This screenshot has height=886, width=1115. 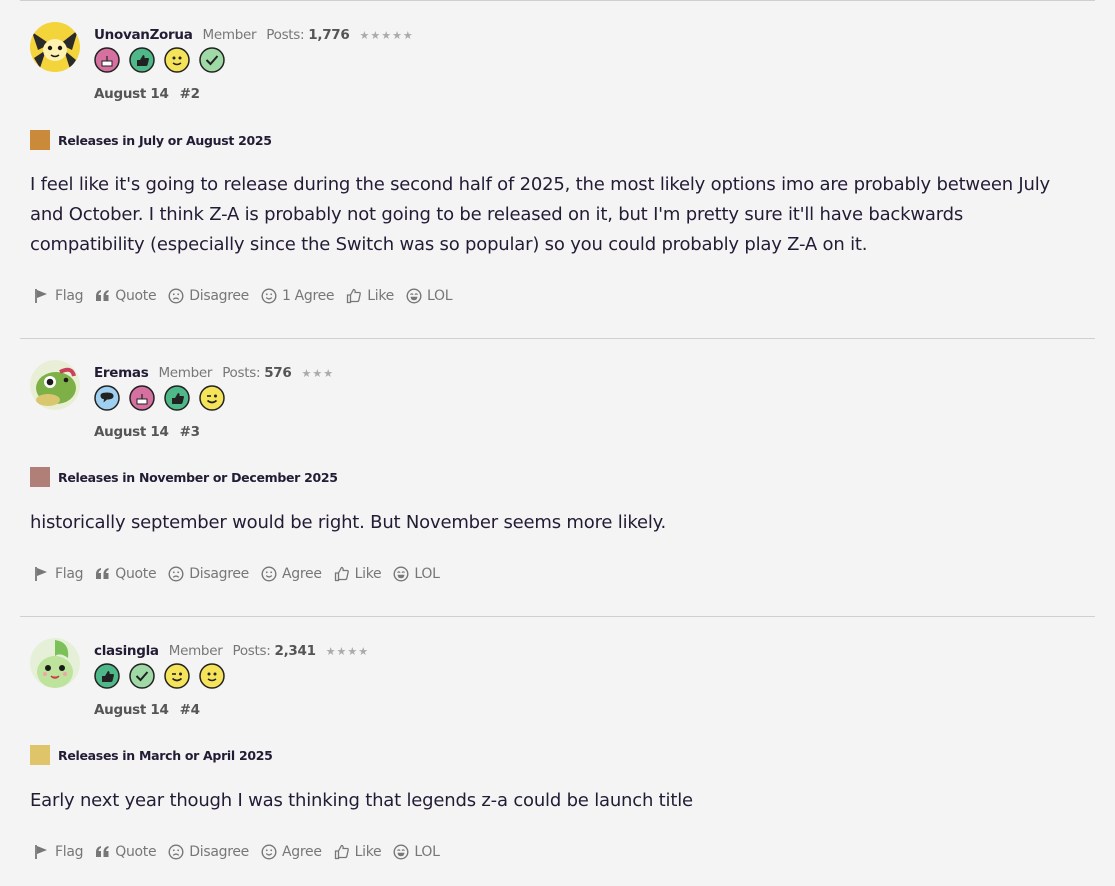 I want to click on username: Eremas, so click(x=121, y=373).